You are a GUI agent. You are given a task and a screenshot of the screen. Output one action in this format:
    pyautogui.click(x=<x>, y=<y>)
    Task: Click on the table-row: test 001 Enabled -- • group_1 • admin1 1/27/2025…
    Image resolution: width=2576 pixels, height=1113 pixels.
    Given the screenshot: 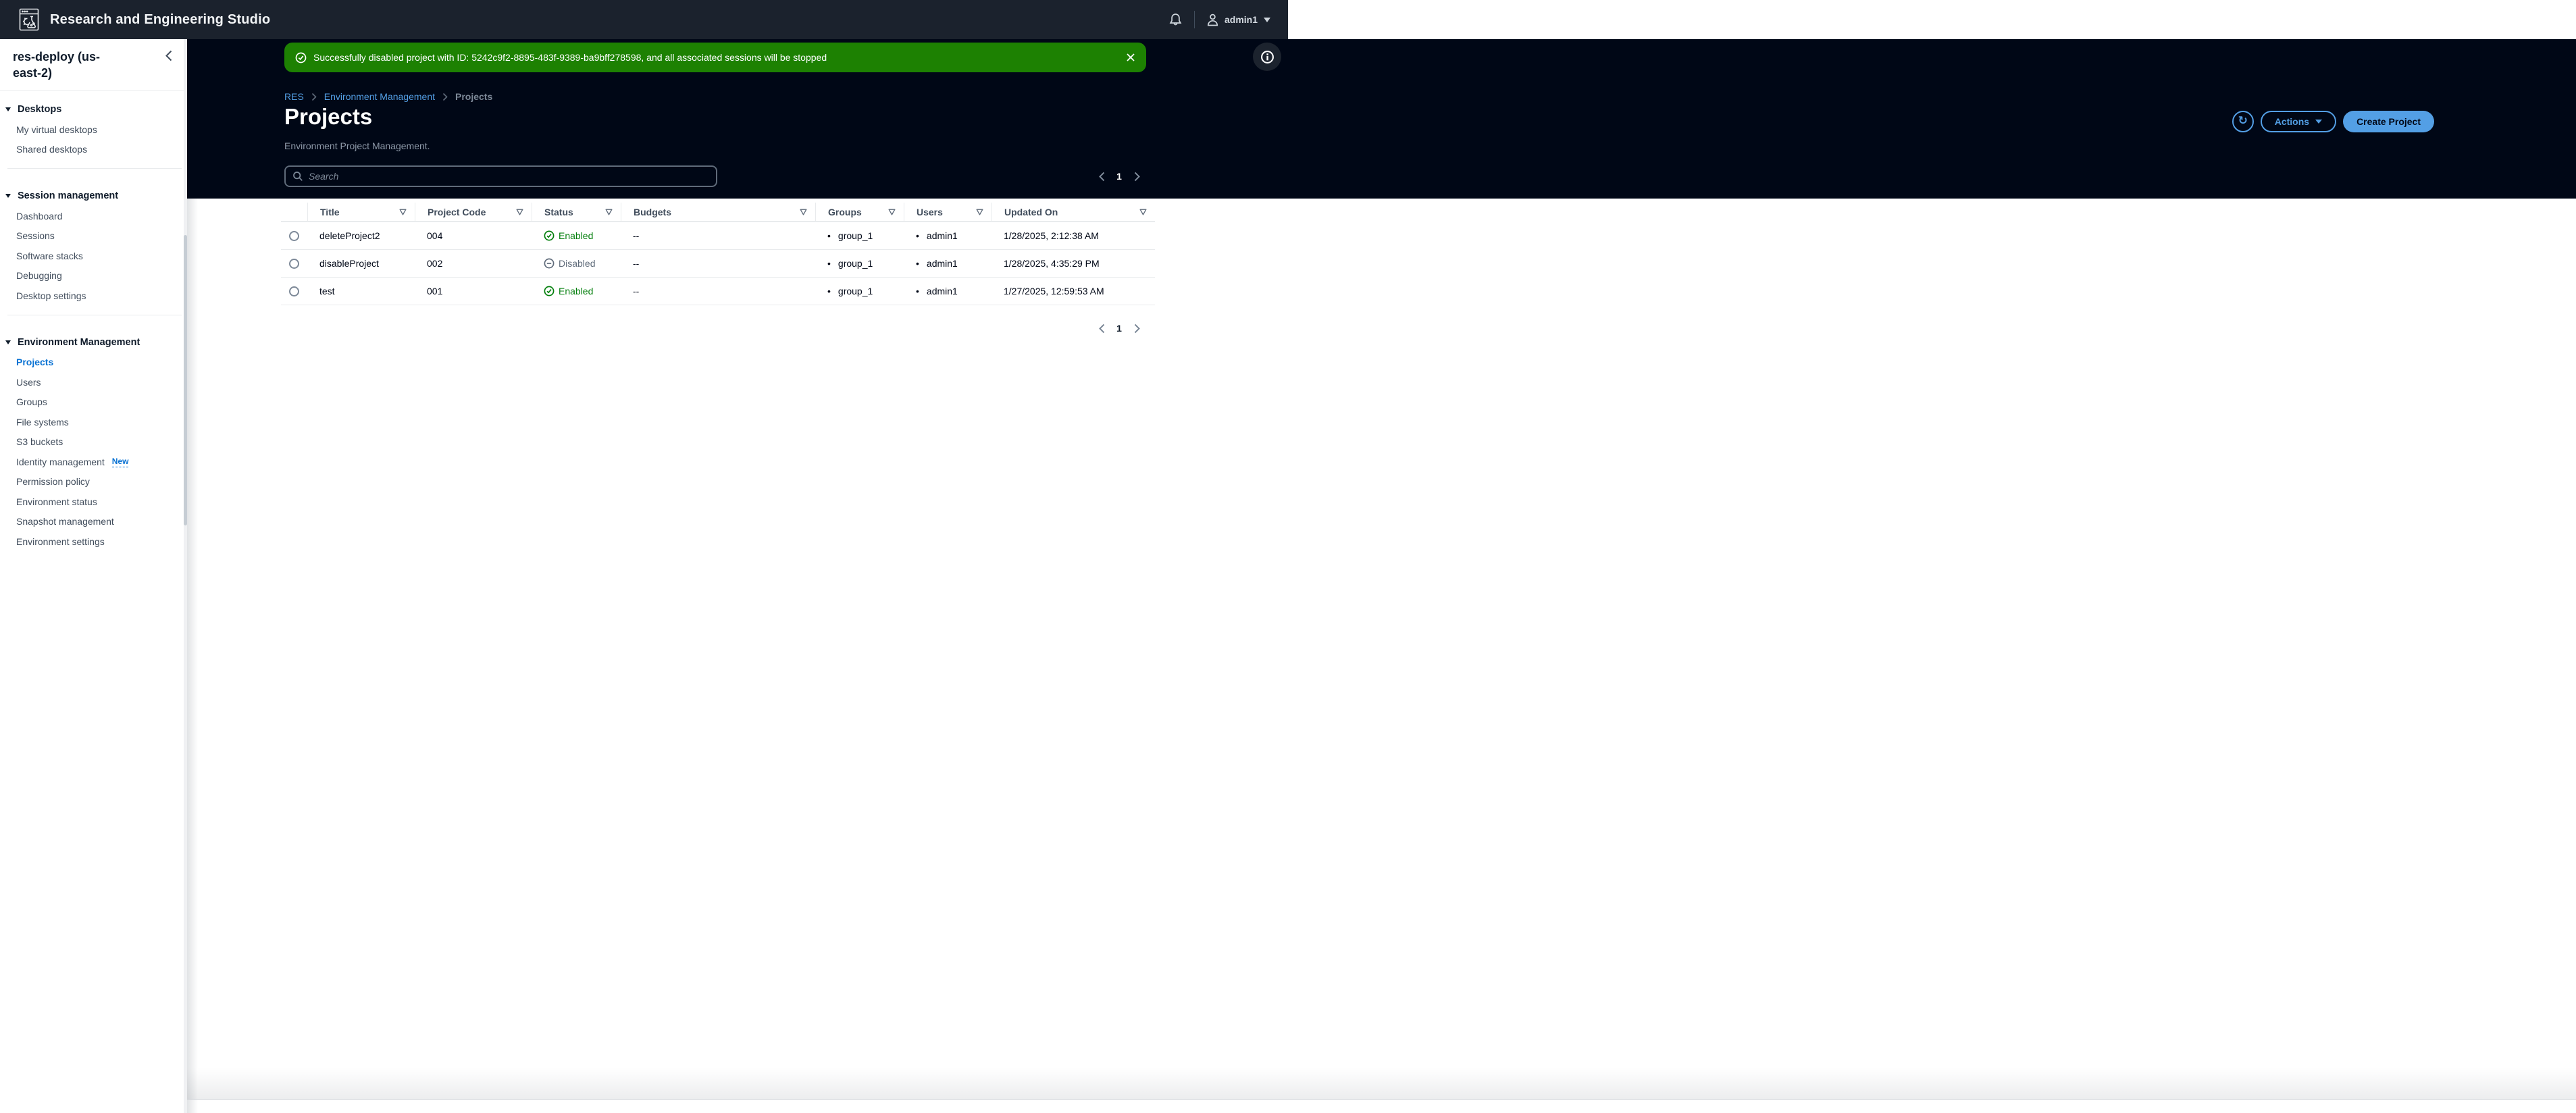 What is the action you would take?
    pyautogui.click(x=718, y=291)
    